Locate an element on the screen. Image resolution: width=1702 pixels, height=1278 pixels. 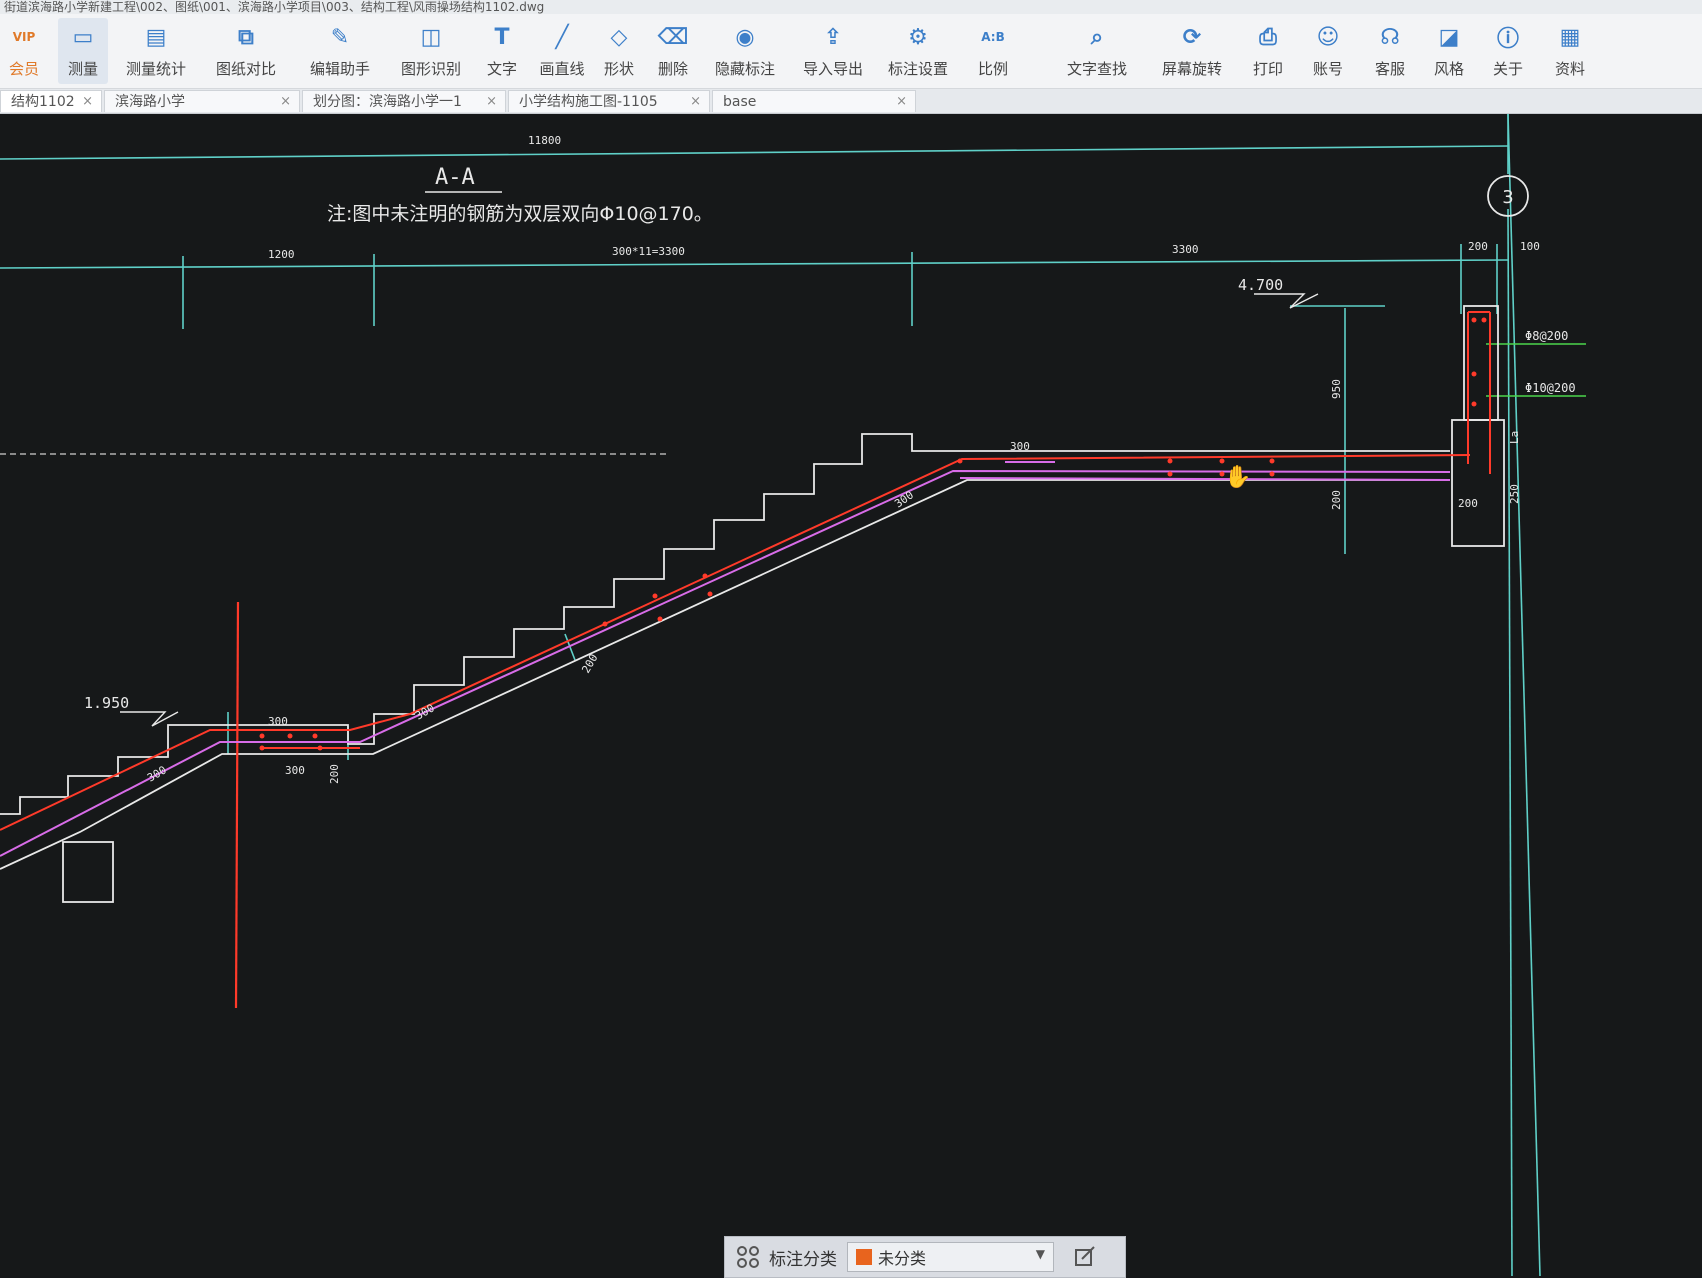
scale-icon: A:B is located at coordinates (993, 37).